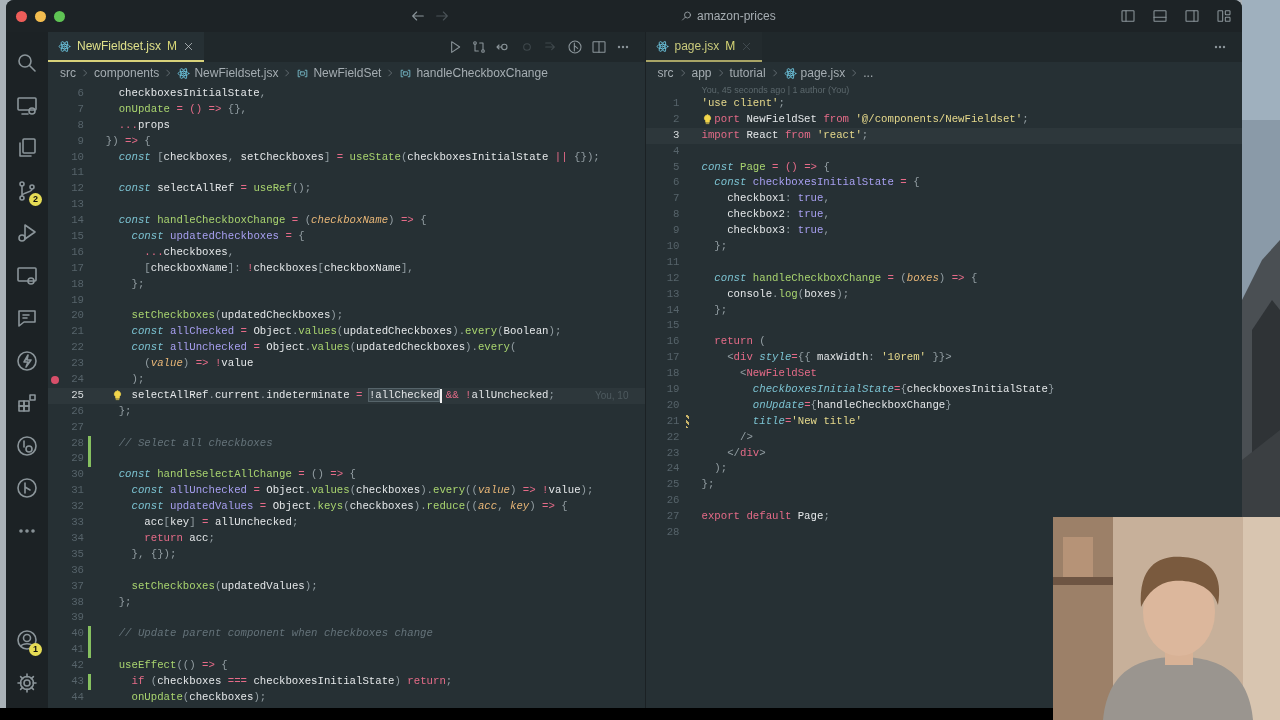  What do you see at coordinates (59, 16) in the screenshot?
I see `maximize-button` at bounding box center [59, 16].